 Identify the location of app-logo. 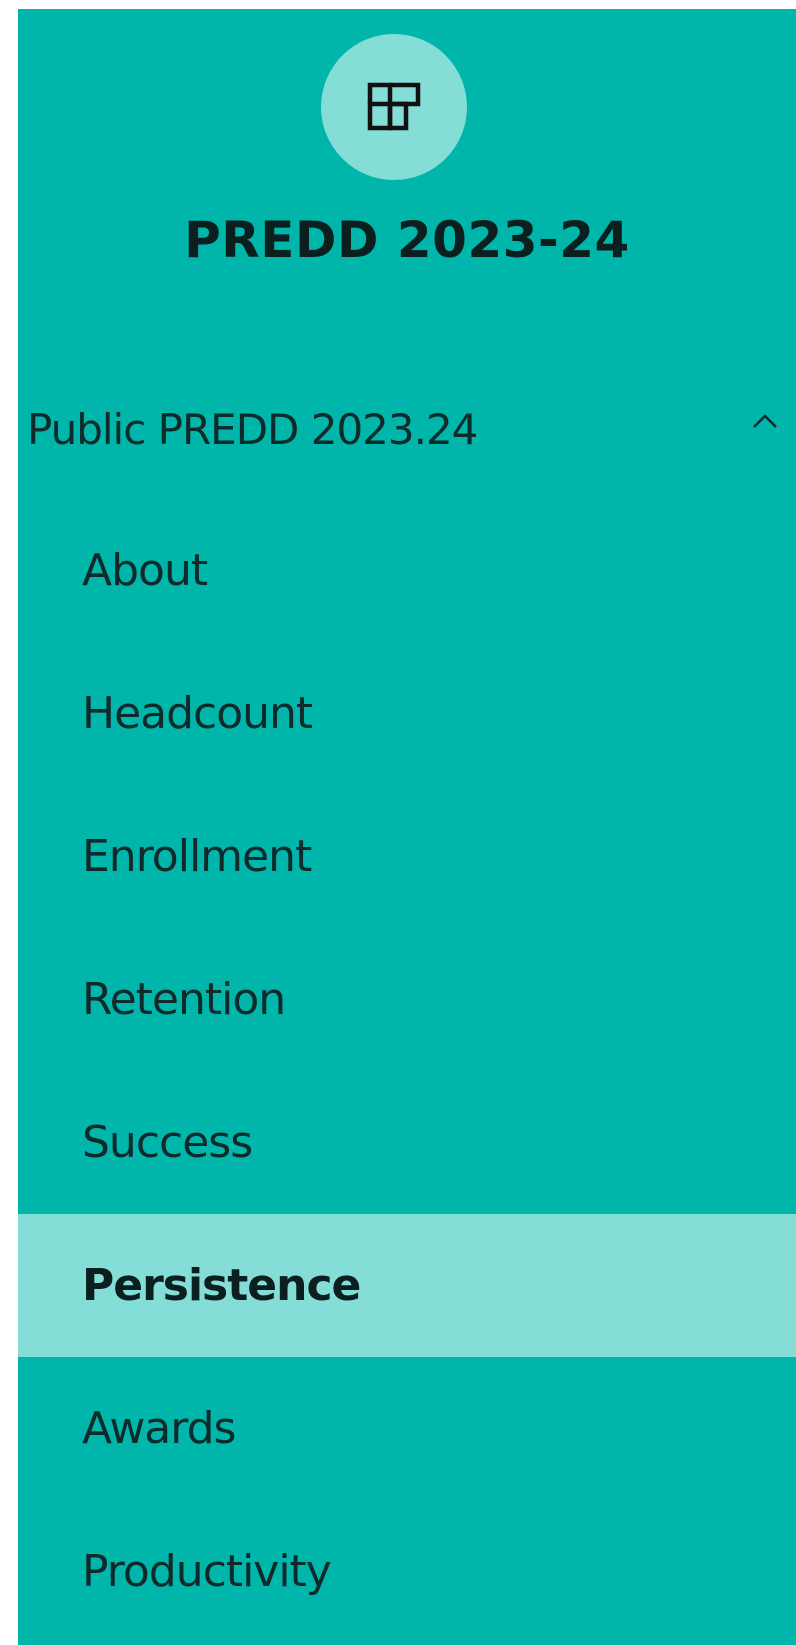
(394, 107).